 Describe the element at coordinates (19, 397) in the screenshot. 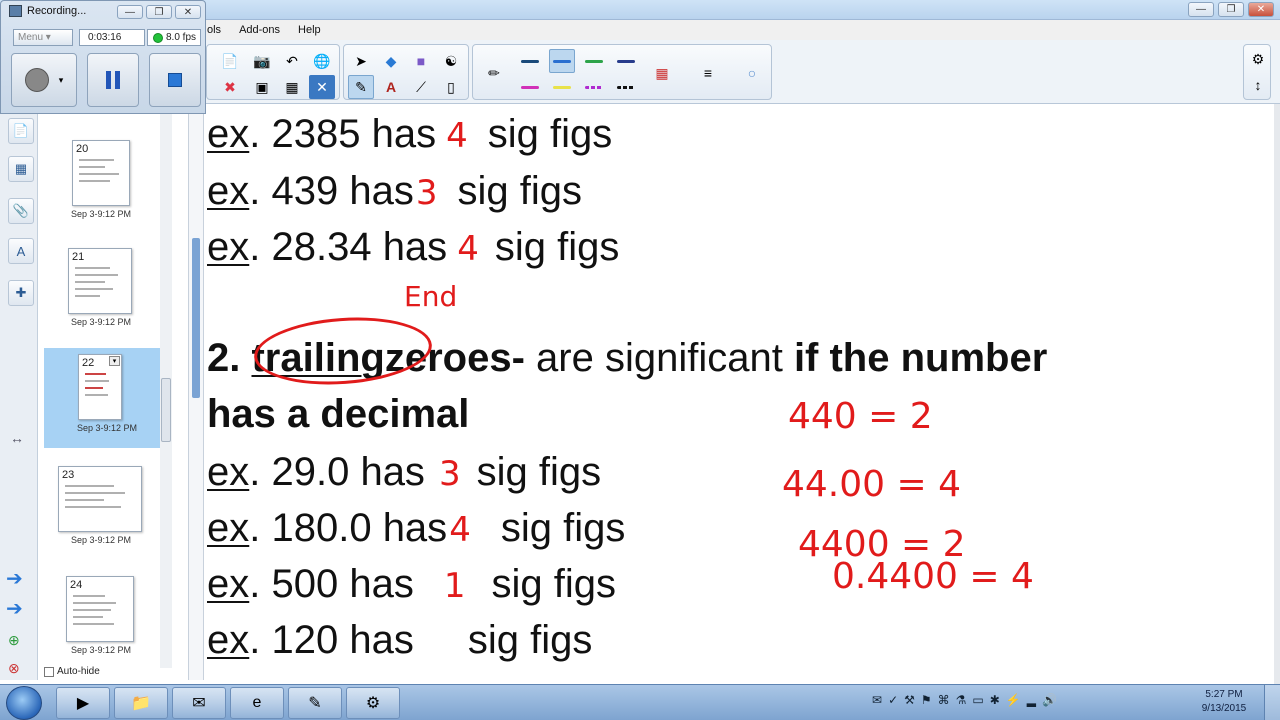

I see `sidebar-tabs: 📄 ▦ 📎 A ✚ ↔ ➔ ➔ ⊕ ⊗` at that location.